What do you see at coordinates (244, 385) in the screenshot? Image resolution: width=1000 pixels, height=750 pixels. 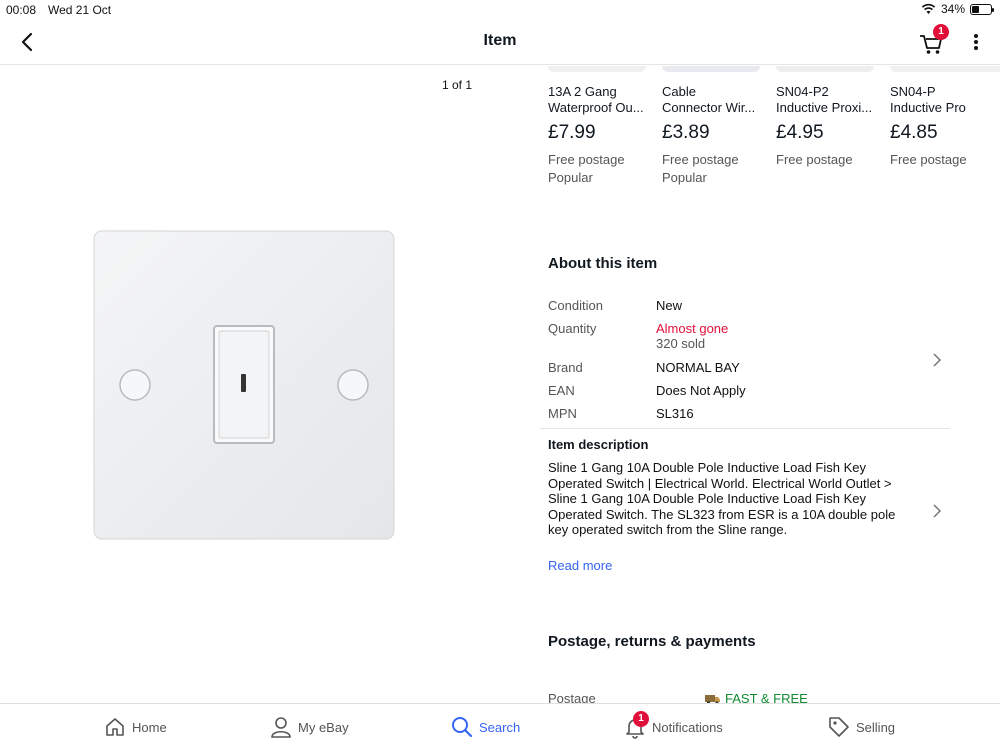 I see `key-switch-icon` at bounding box center [244, 385].